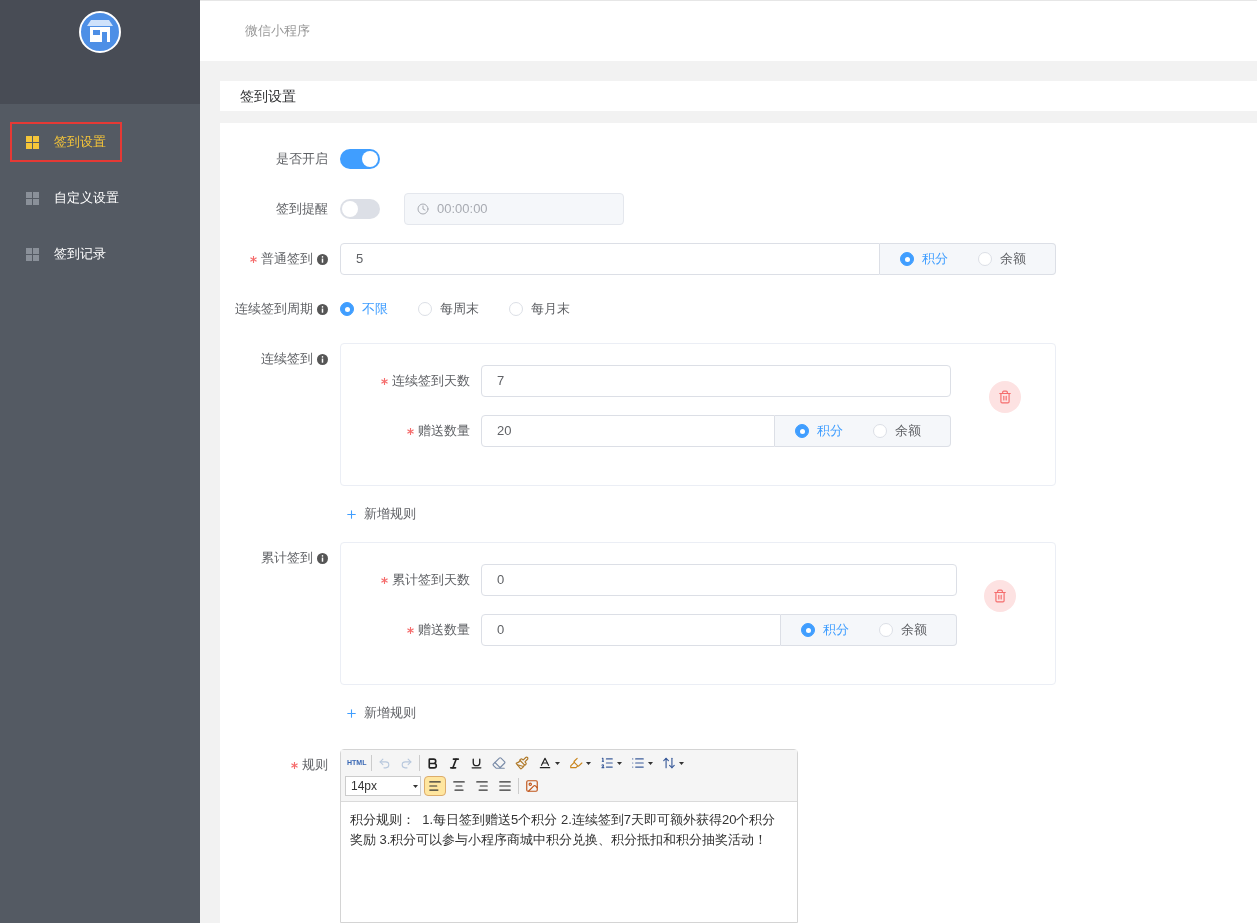 This screenshot has width=1257, height=923. What do you see at coordinates (482, 786) in the screenshot?
I see `align-right-icon` at bounding box center [482, 786].